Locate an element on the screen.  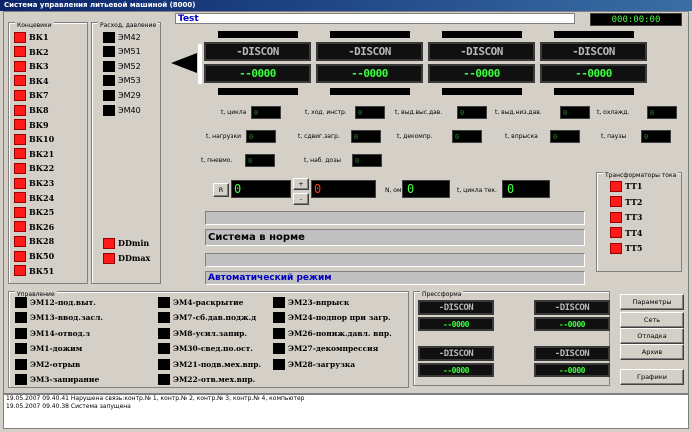
control-item: ЭМ2-отрыв is located at coordinates (47, 364).